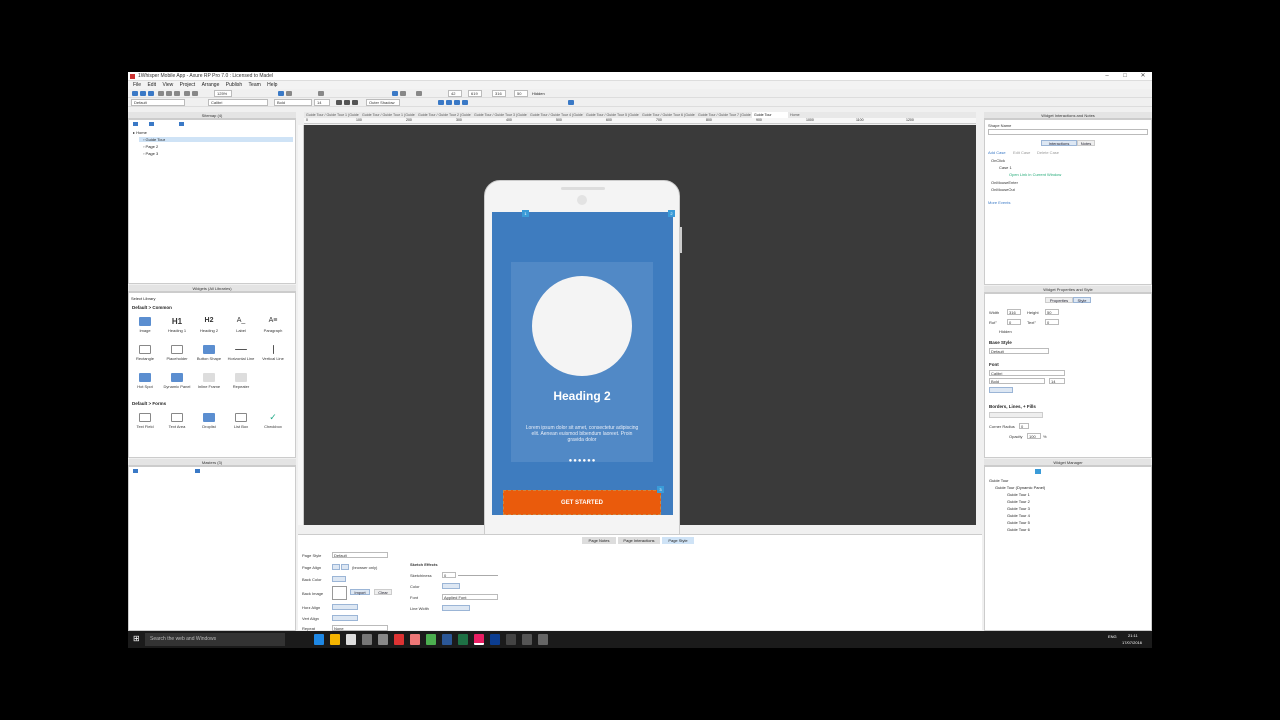 The height and width of the screenshot is (720, 1280). What do you see at coordinates (1107, 76) in the screenshot?
I see `minimize-button: –` at bounding box center [1107, 76].